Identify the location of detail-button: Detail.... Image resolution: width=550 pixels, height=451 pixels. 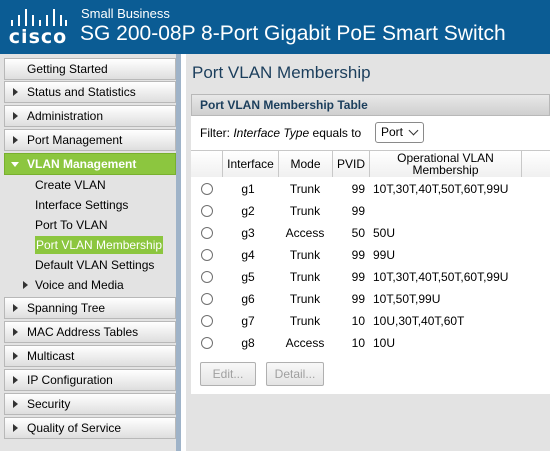
(295, 374).